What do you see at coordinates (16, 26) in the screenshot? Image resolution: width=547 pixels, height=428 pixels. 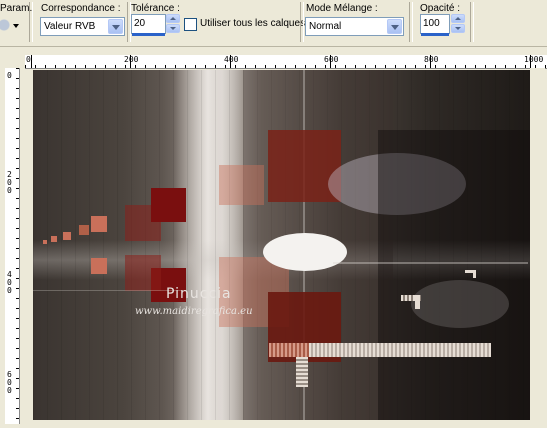 I see `preset-dropdown-icon` at bounding box center [16, 26].